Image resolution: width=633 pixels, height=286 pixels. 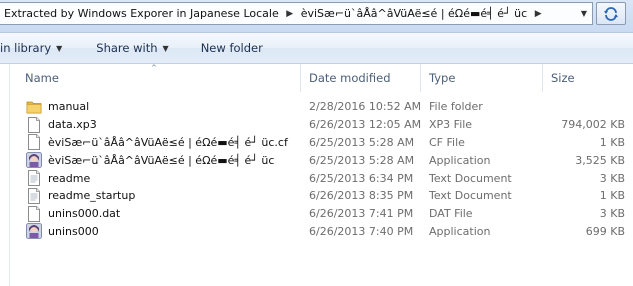 What do you see at coordinates (447, 142) in the screenshot?
I see `file-type: CF File` at bounding box center [447, 142].